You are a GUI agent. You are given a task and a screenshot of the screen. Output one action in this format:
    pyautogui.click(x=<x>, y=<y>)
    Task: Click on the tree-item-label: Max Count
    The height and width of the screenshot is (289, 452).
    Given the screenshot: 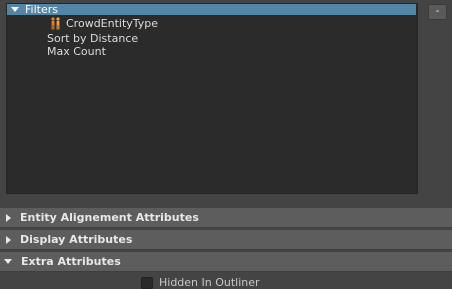 What is the action you would take?
    pyautogui.click(x=76, y=51)
    